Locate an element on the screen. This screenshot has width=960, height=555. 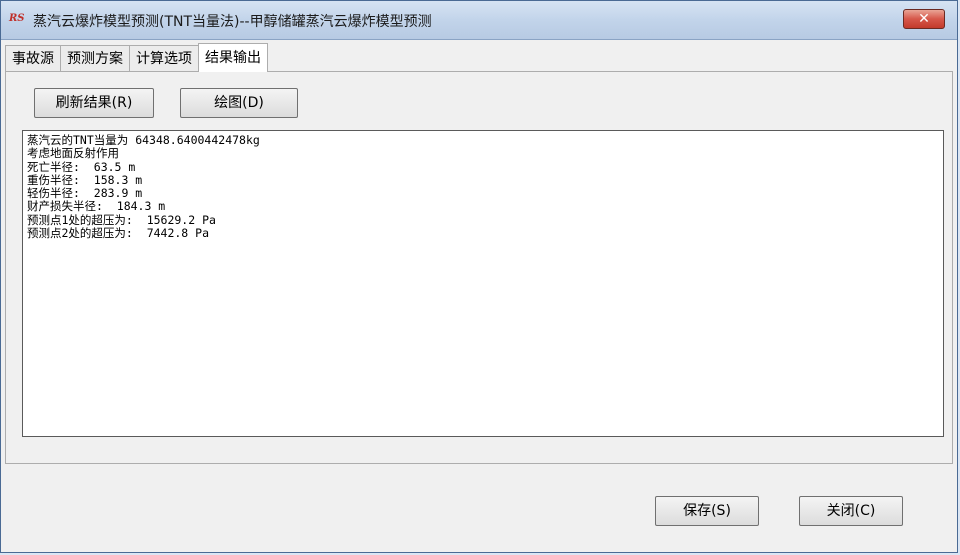
plot-button: 绘图(D) is located at coordinates (239, 103).